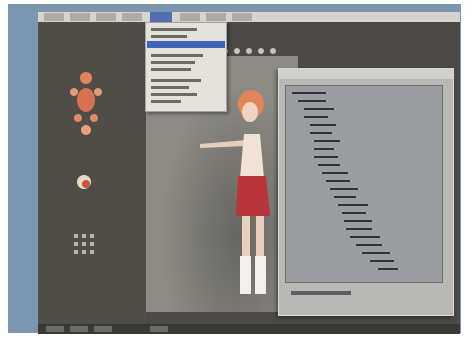  Describe the element at coordinates (186, 67) in the screenshot. I see `open-menu-dropdown` at that location.